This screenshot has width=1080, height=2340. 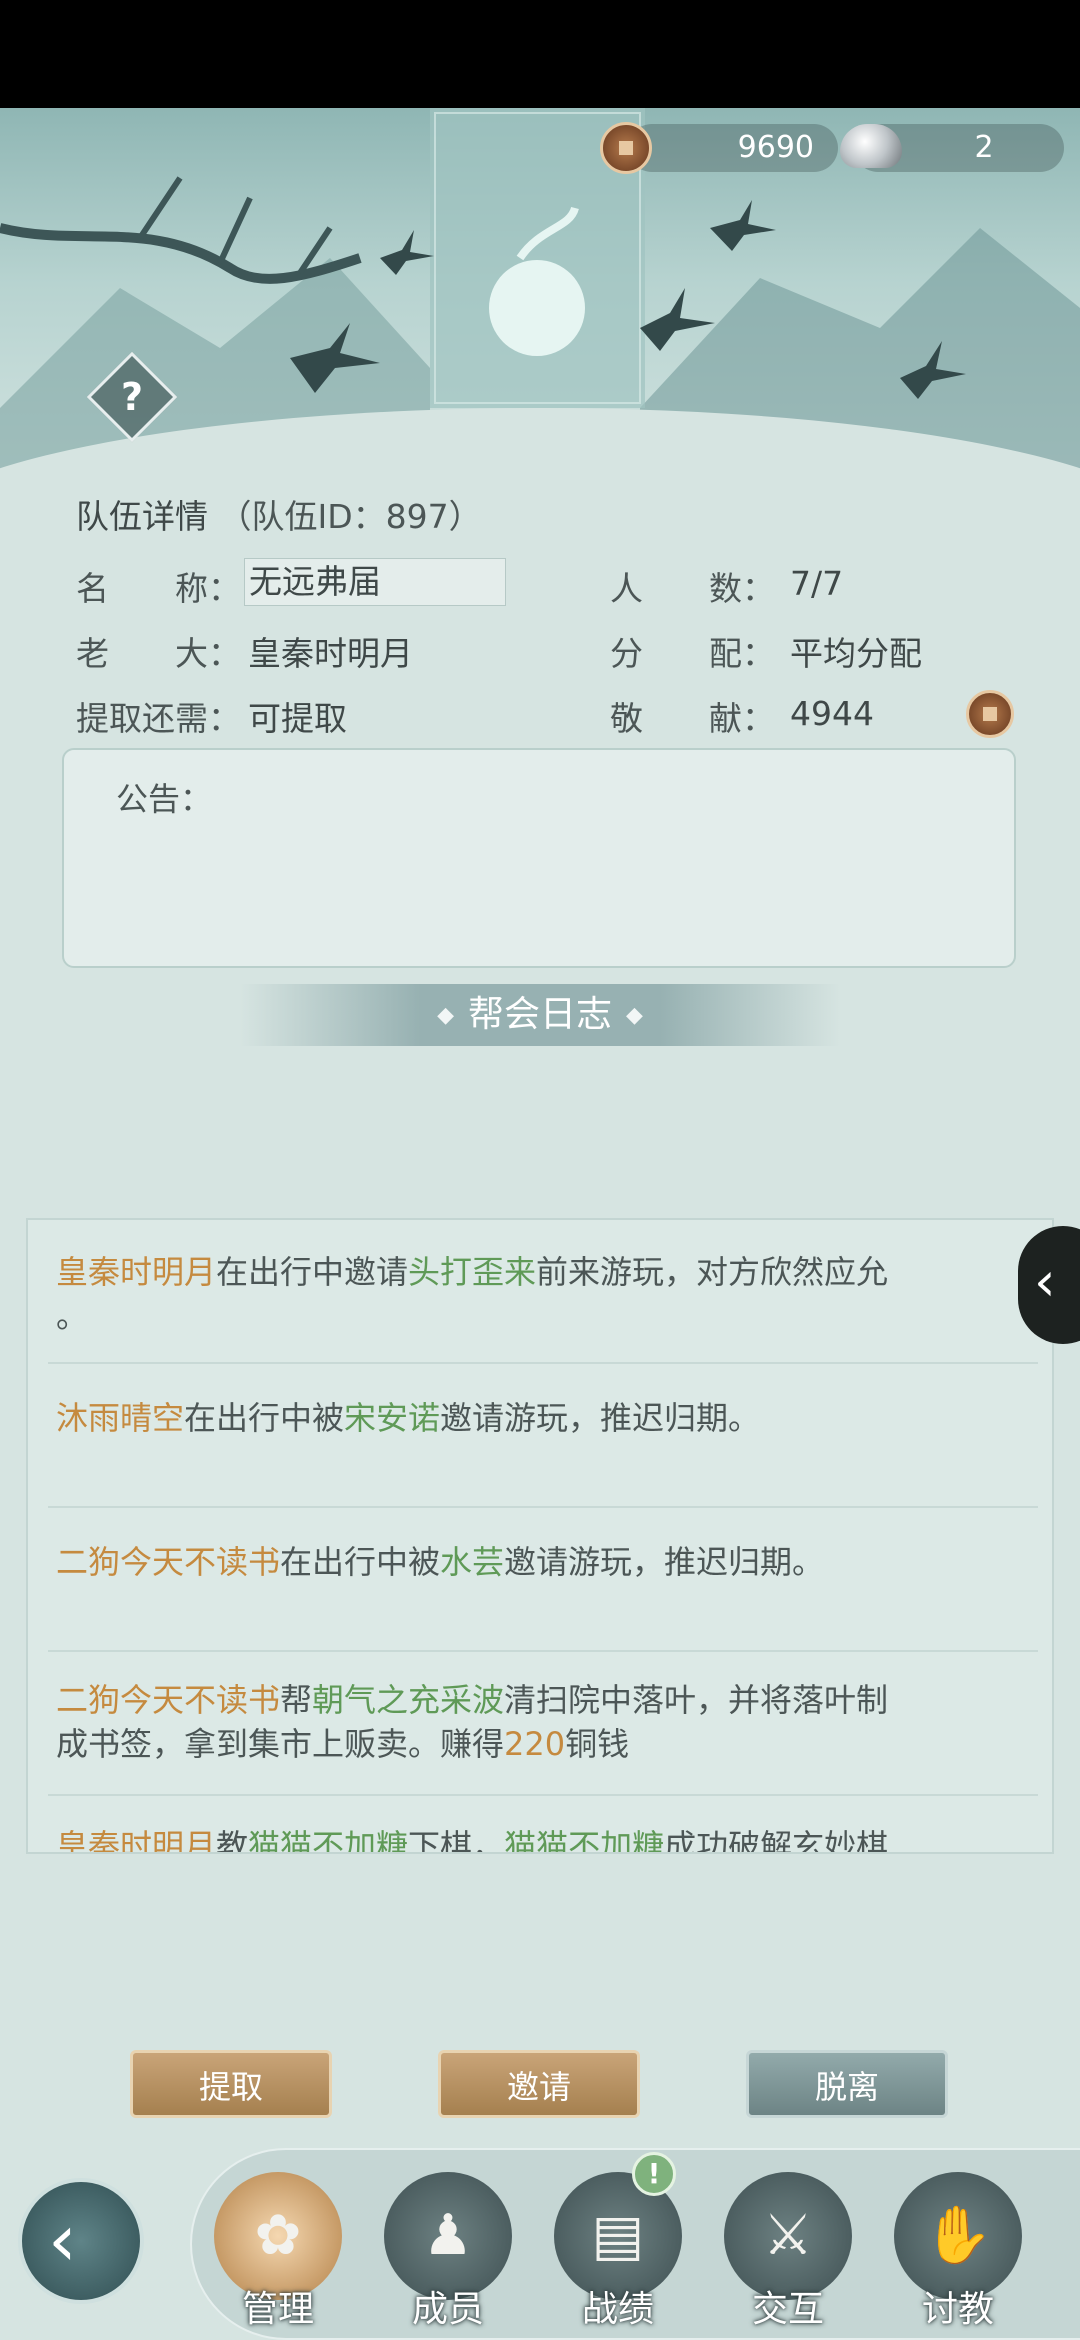 I want to click on contribution-value: 4944, so click(x=832, y=713).